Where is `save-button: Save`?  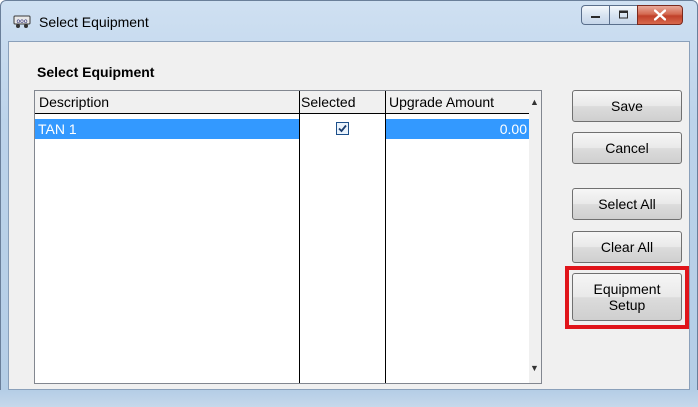
save-button: Save is located at coordinates (627, 106).